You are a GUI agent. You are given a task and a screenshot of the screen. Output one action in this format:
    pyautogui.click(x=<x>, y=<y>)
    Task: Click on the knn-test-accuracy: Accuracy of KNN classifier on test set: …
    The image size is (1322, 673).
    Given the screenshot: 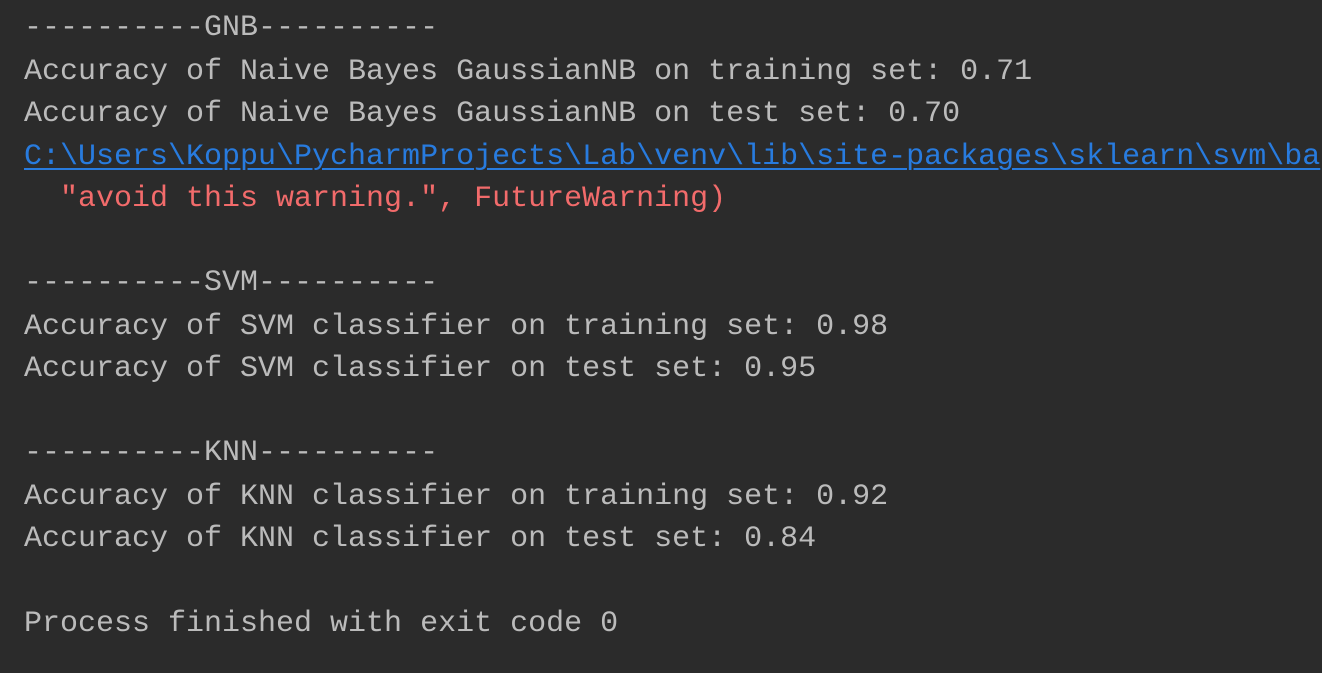 What is the action you would take?
    pyautogui.click(x=420, y=539)
    